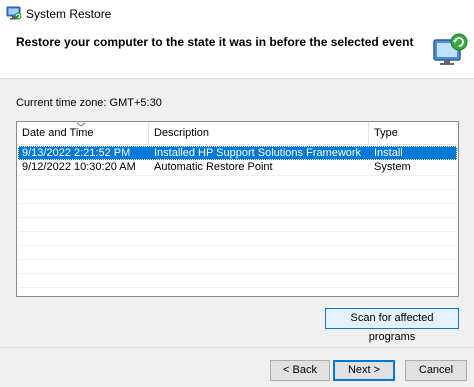  What do you see at coordinates (213, 167) in the screenshot?
I see `row-description: Automatic Restore Point` at bounding box center [213, 167].